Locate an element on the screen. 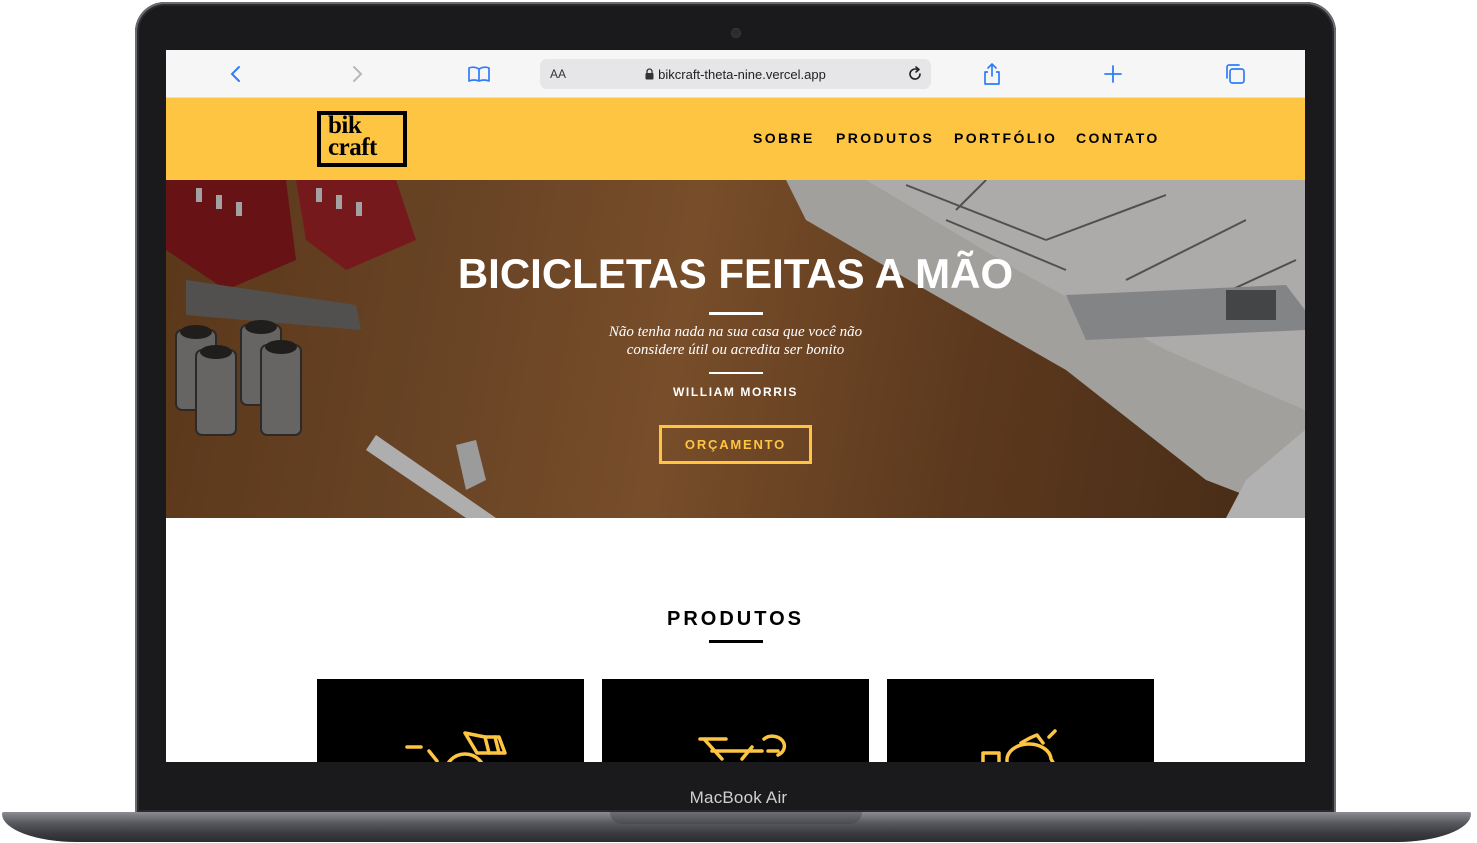 The image size is (1477, 843). camera is located at coordinates (736, 33).